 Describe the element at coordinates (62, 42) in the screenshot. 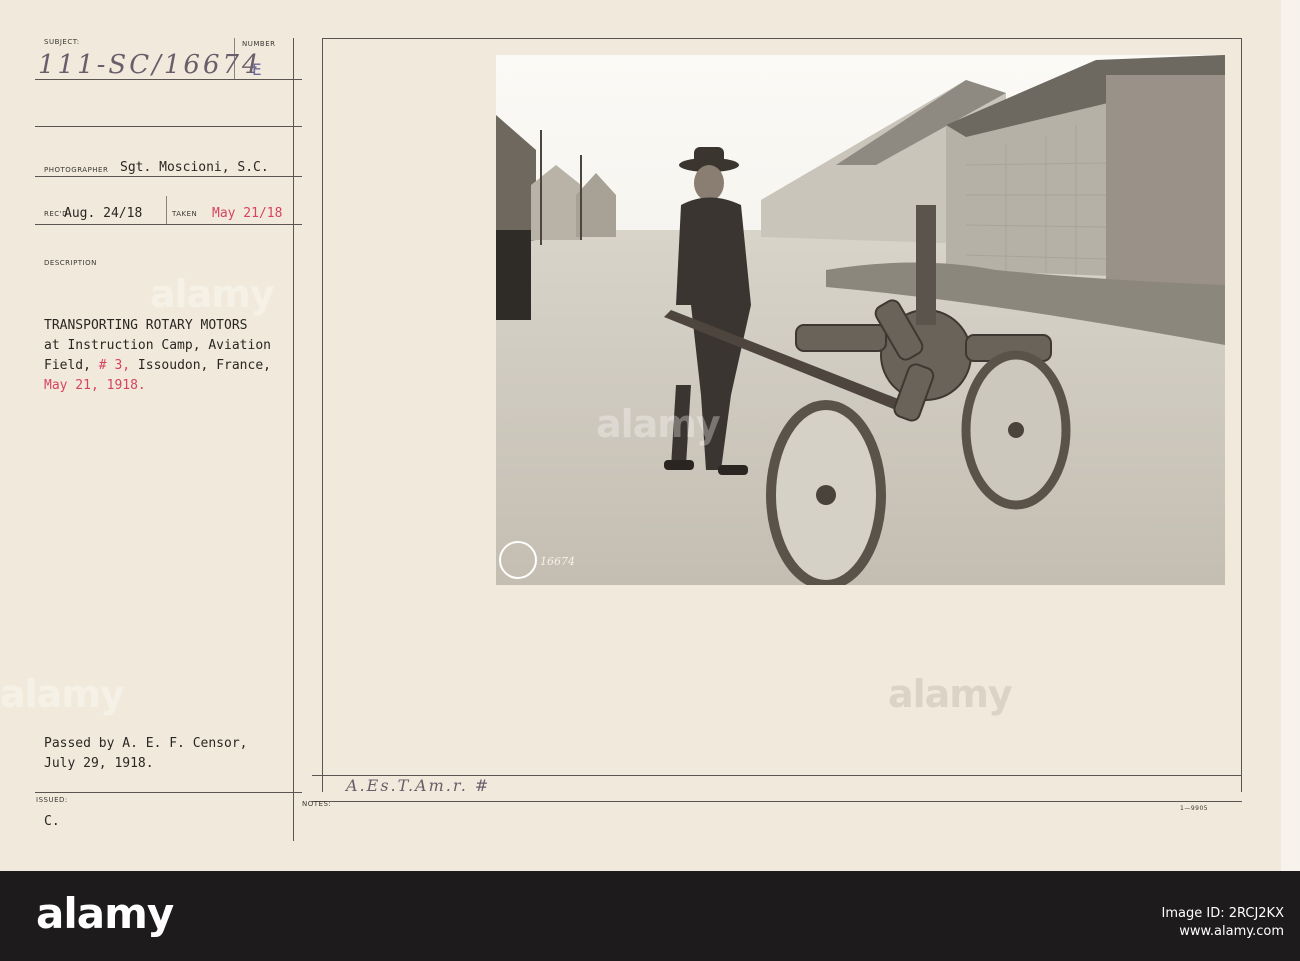

I see `subject-label: SUBJECT:` at that location.